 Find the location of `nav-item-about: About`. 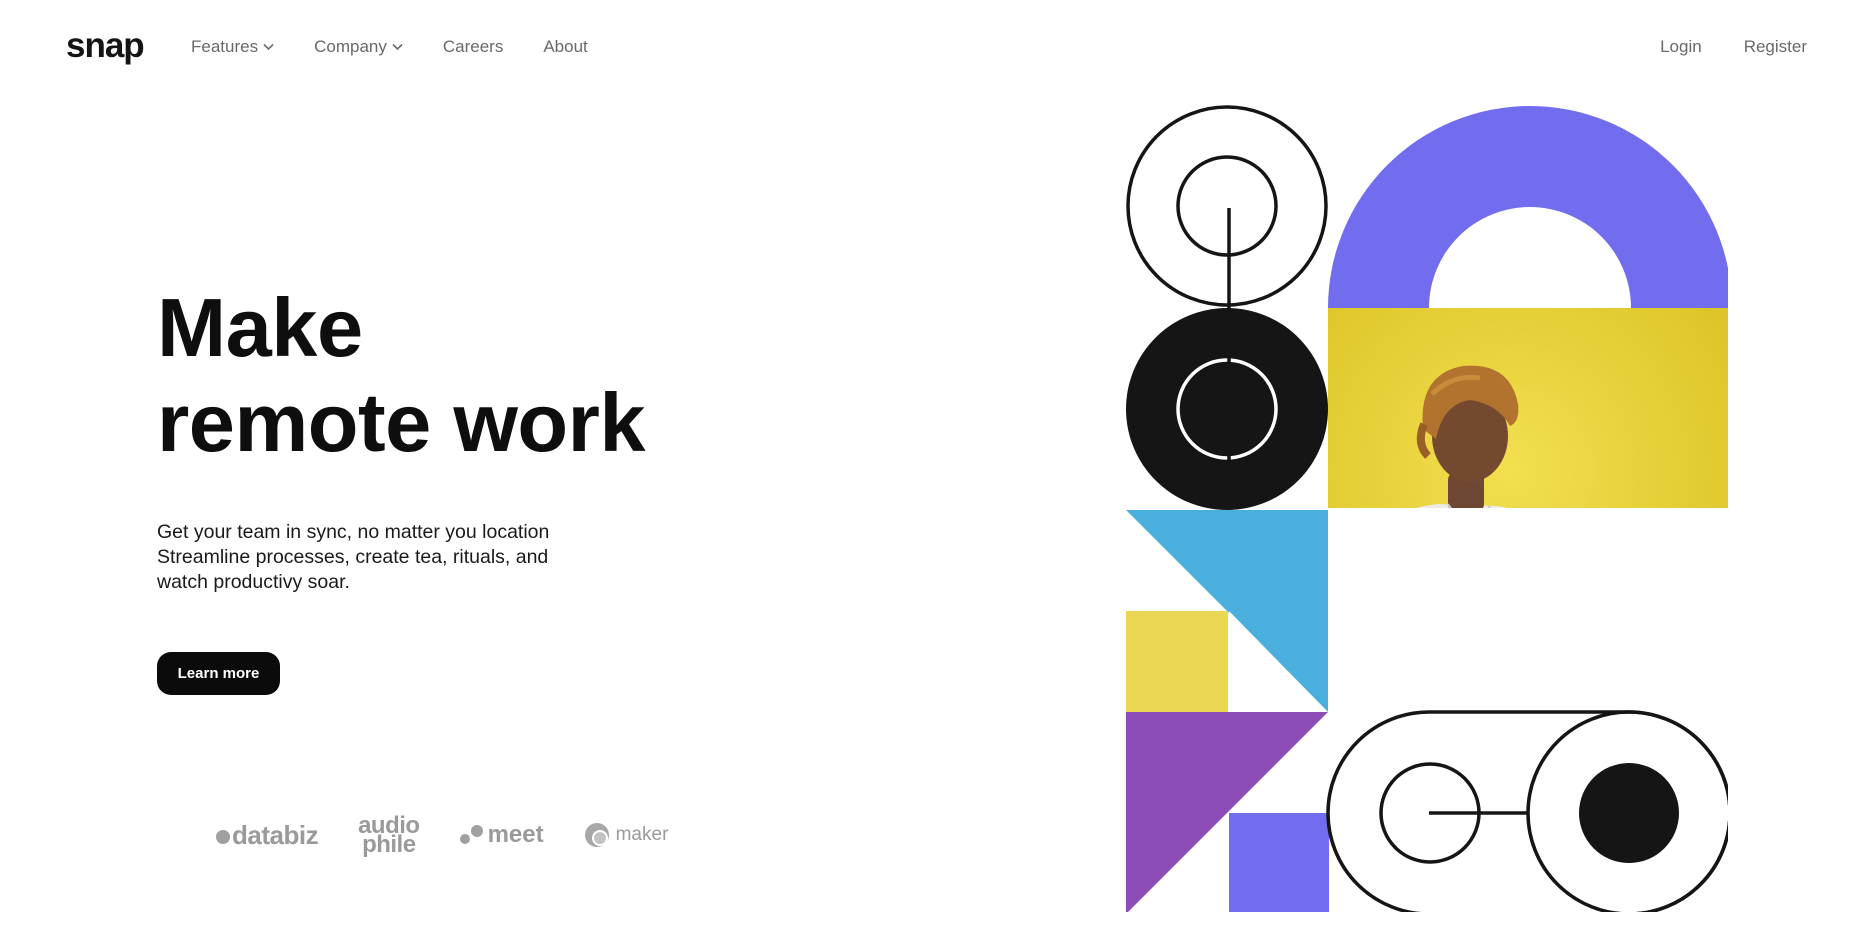

nav-item-about: About is located at coordinates (565, 47).